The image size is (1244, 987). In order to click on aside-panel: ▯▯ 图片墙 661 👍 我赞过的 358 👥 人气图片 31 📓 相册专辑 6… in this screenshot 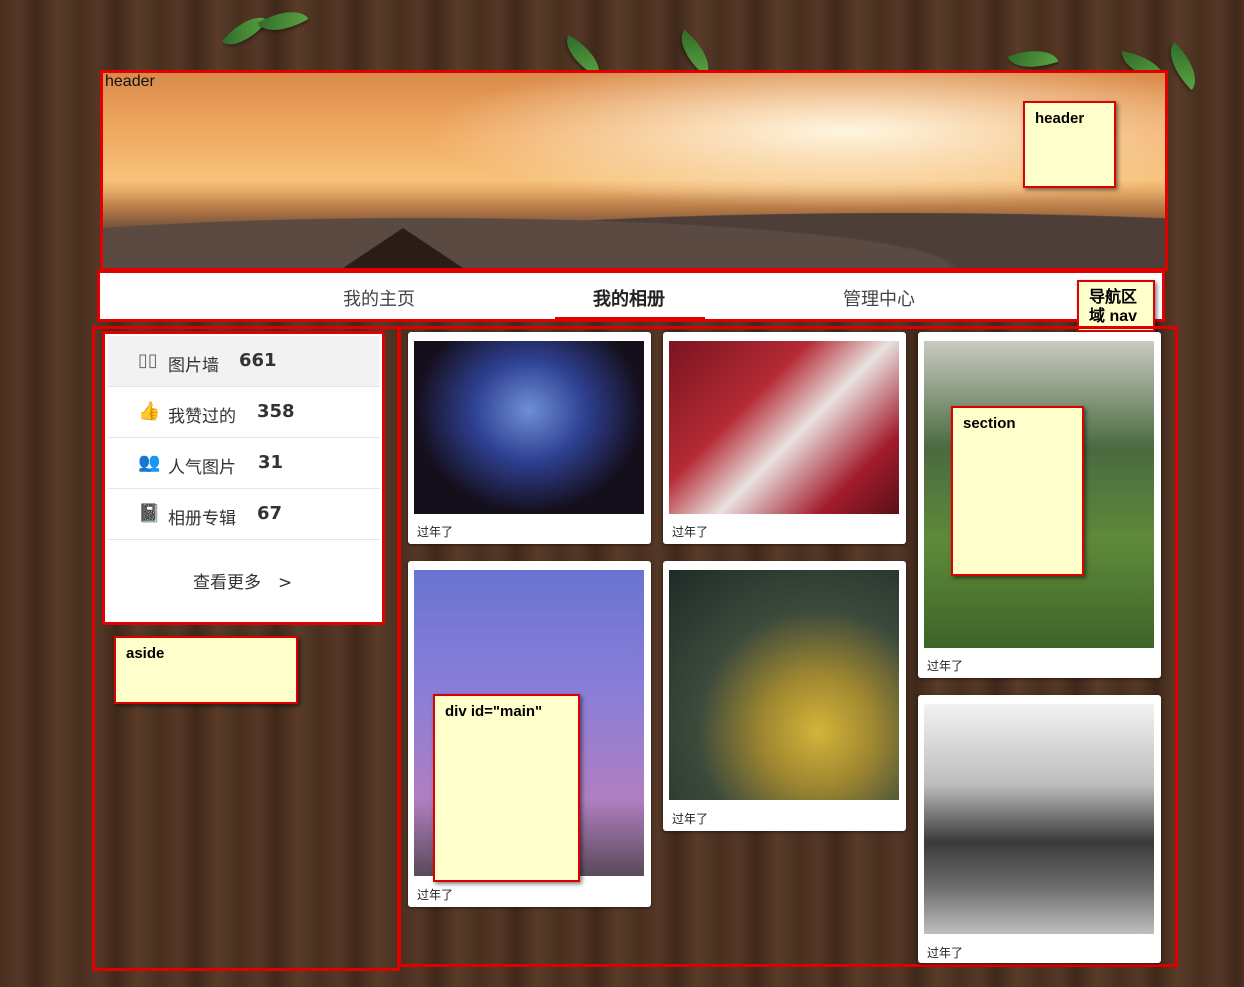, I will do `click(243, 478)`.